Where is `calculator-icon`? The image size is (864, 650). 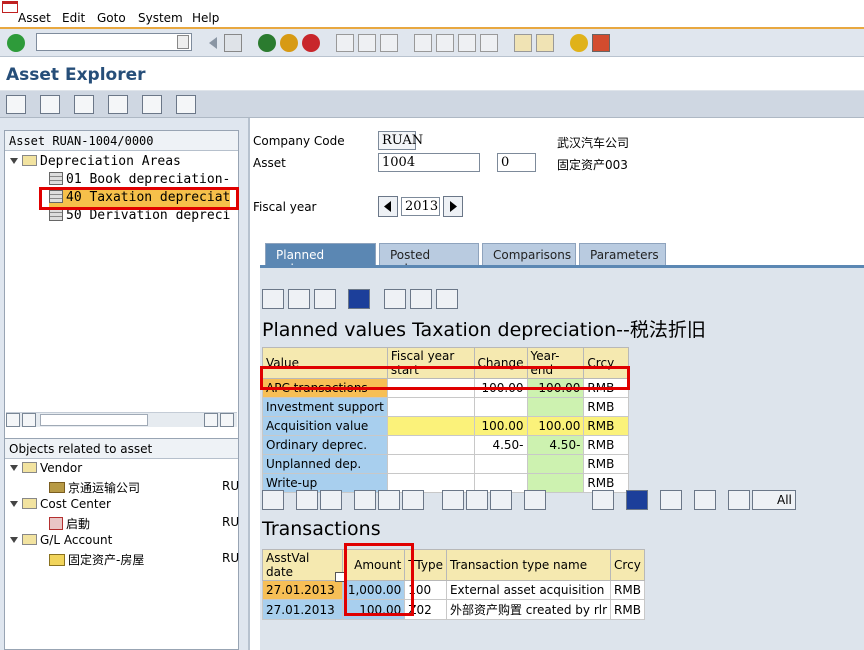
calculator-icon is located at coordinates (395, 299).